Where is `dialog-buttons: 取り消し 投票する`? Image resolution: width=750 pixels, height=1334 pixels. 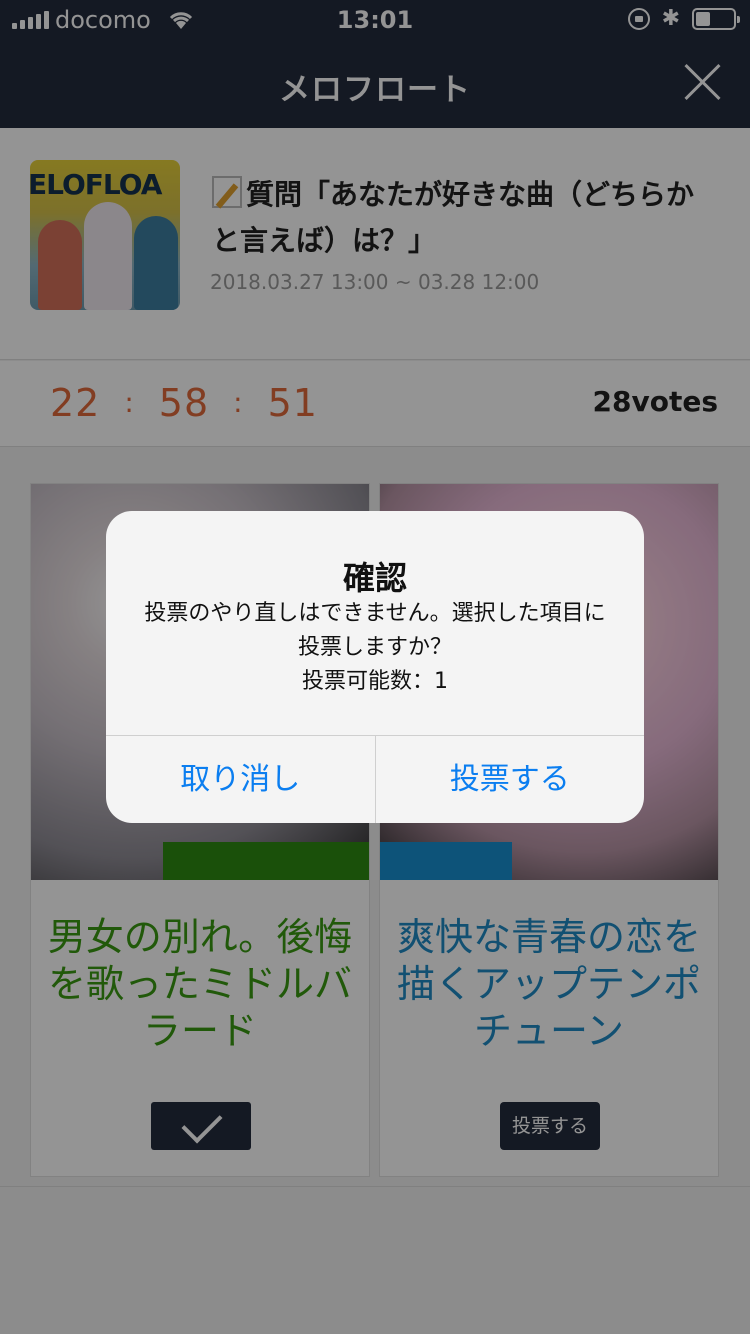
dialog-buttons: 取り消し 投票する is located at coordinates (375, 779).